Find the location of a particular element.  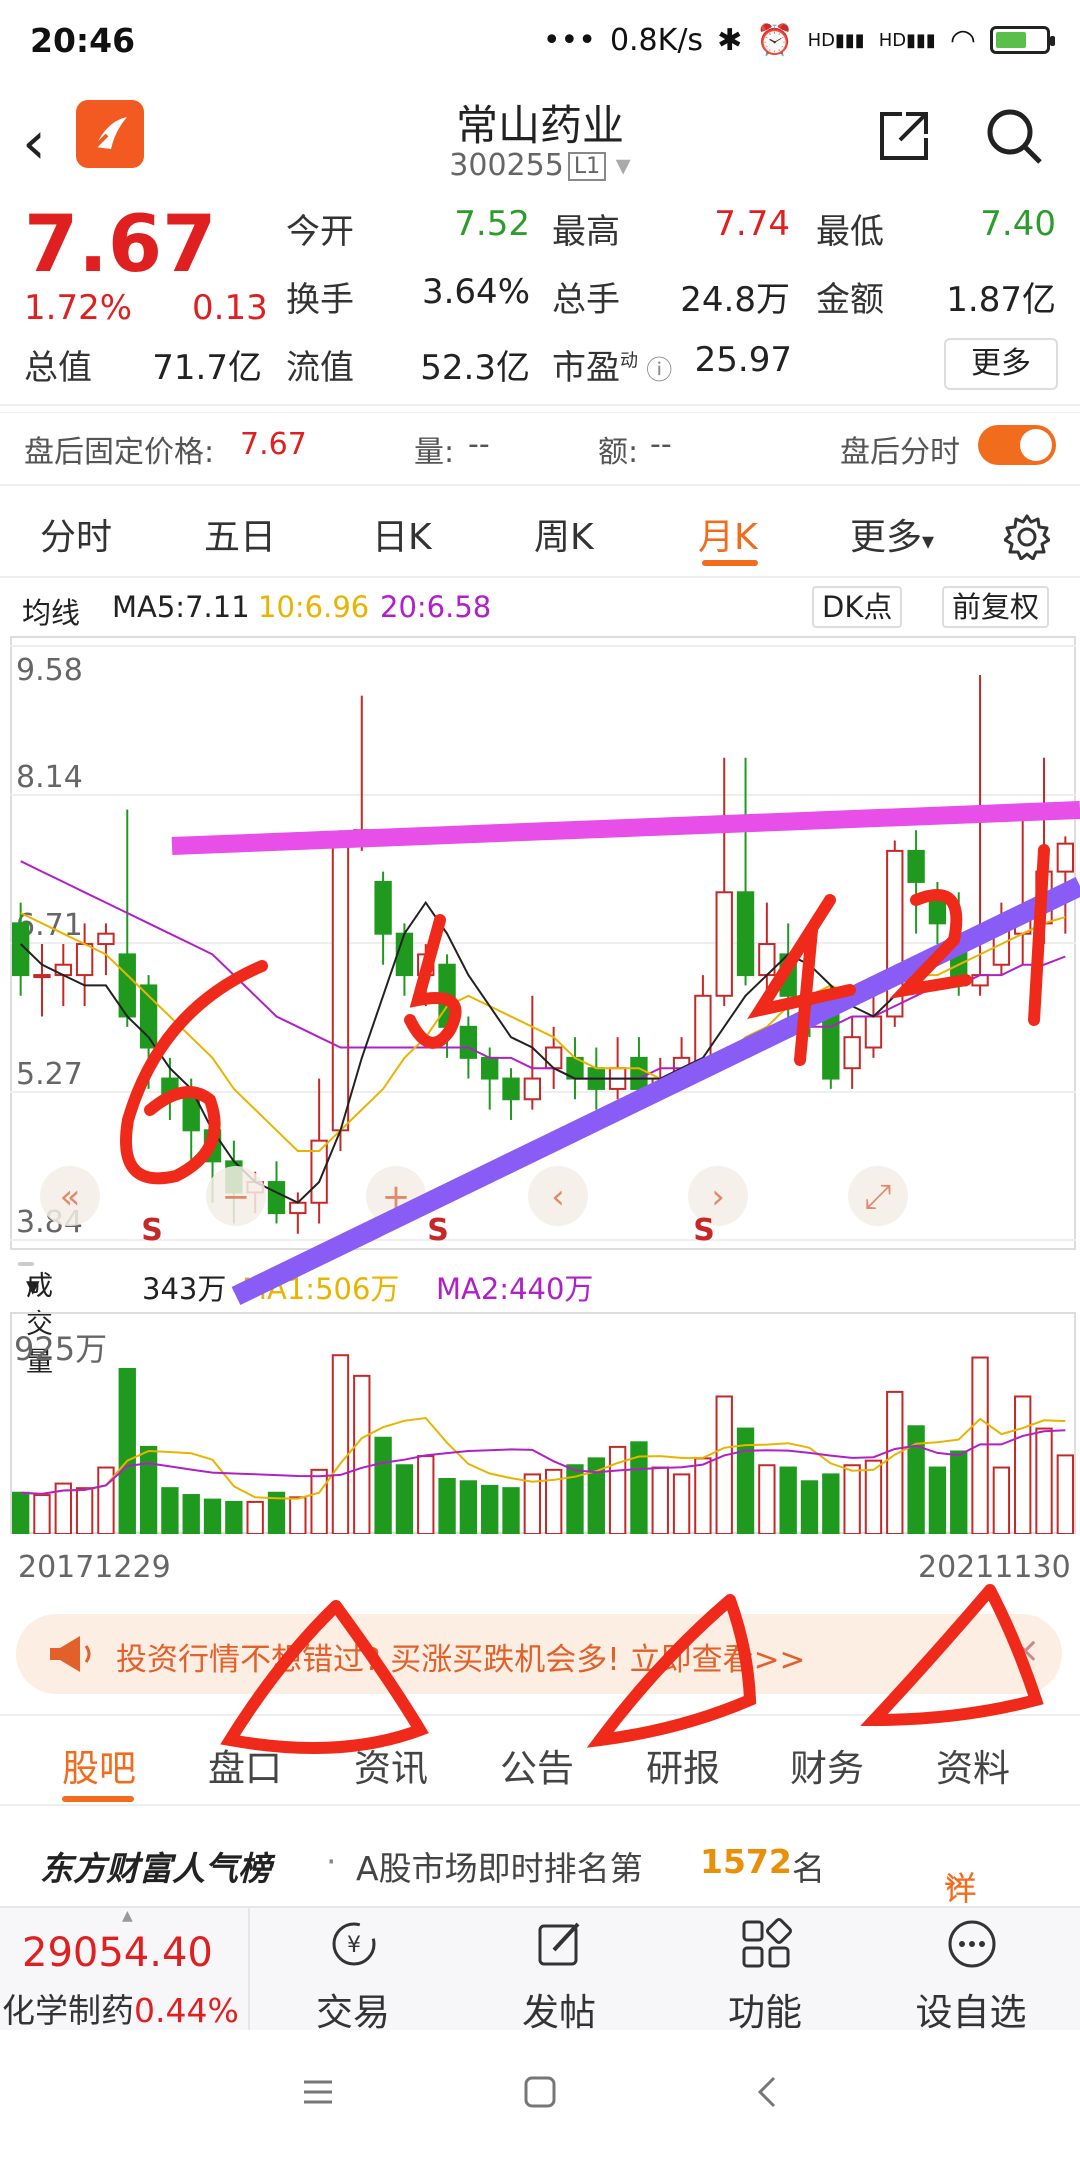

apps-button: 功能 is located at coordinates (765, 1971).